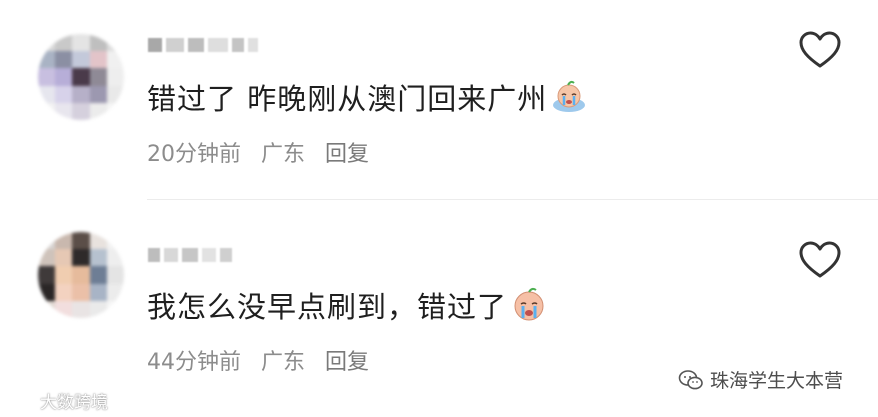 Image resolution: width=878 pixels, height=417 pixels. What do you see at coordinates (327, 307) in the screenshot?
I see `comment-text-content: 我怎么没早点刷到，错过了` at bounding box center [327, 307].